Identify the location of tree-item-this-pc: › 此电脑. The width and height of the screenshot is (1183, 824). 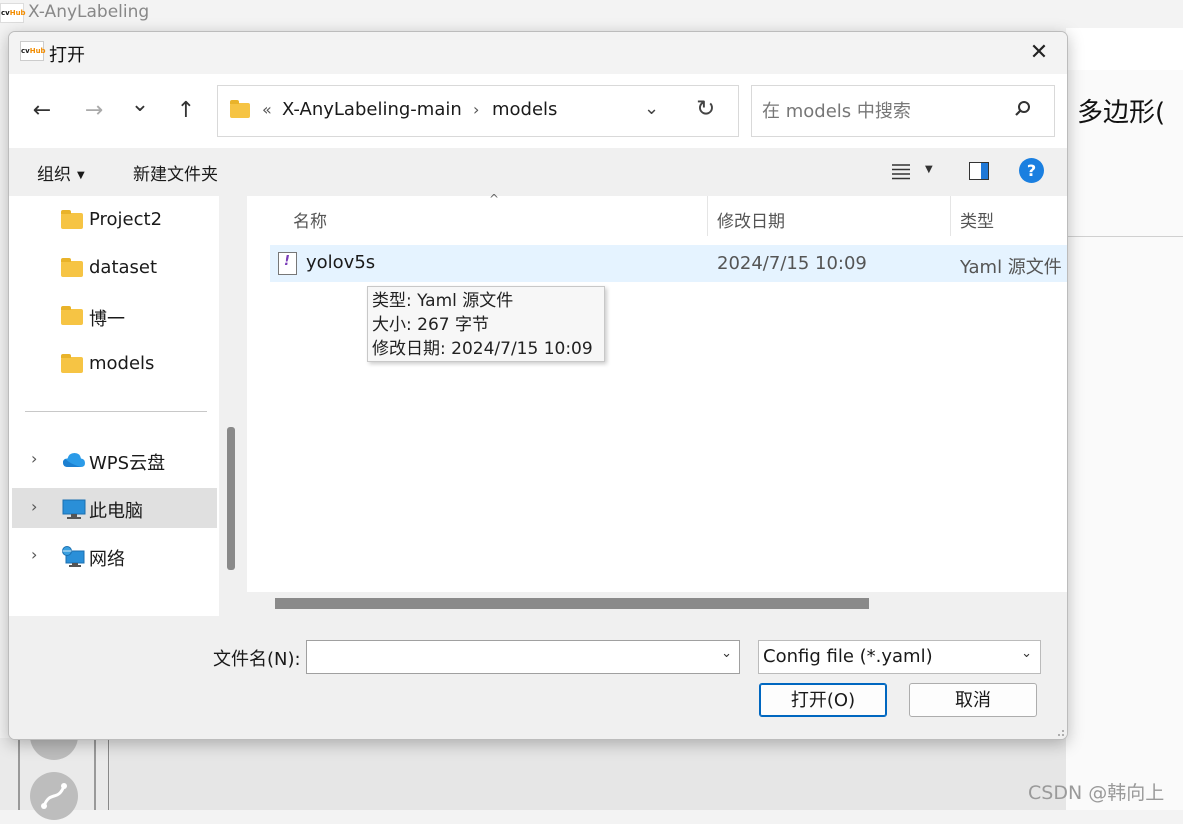
(114, 508).